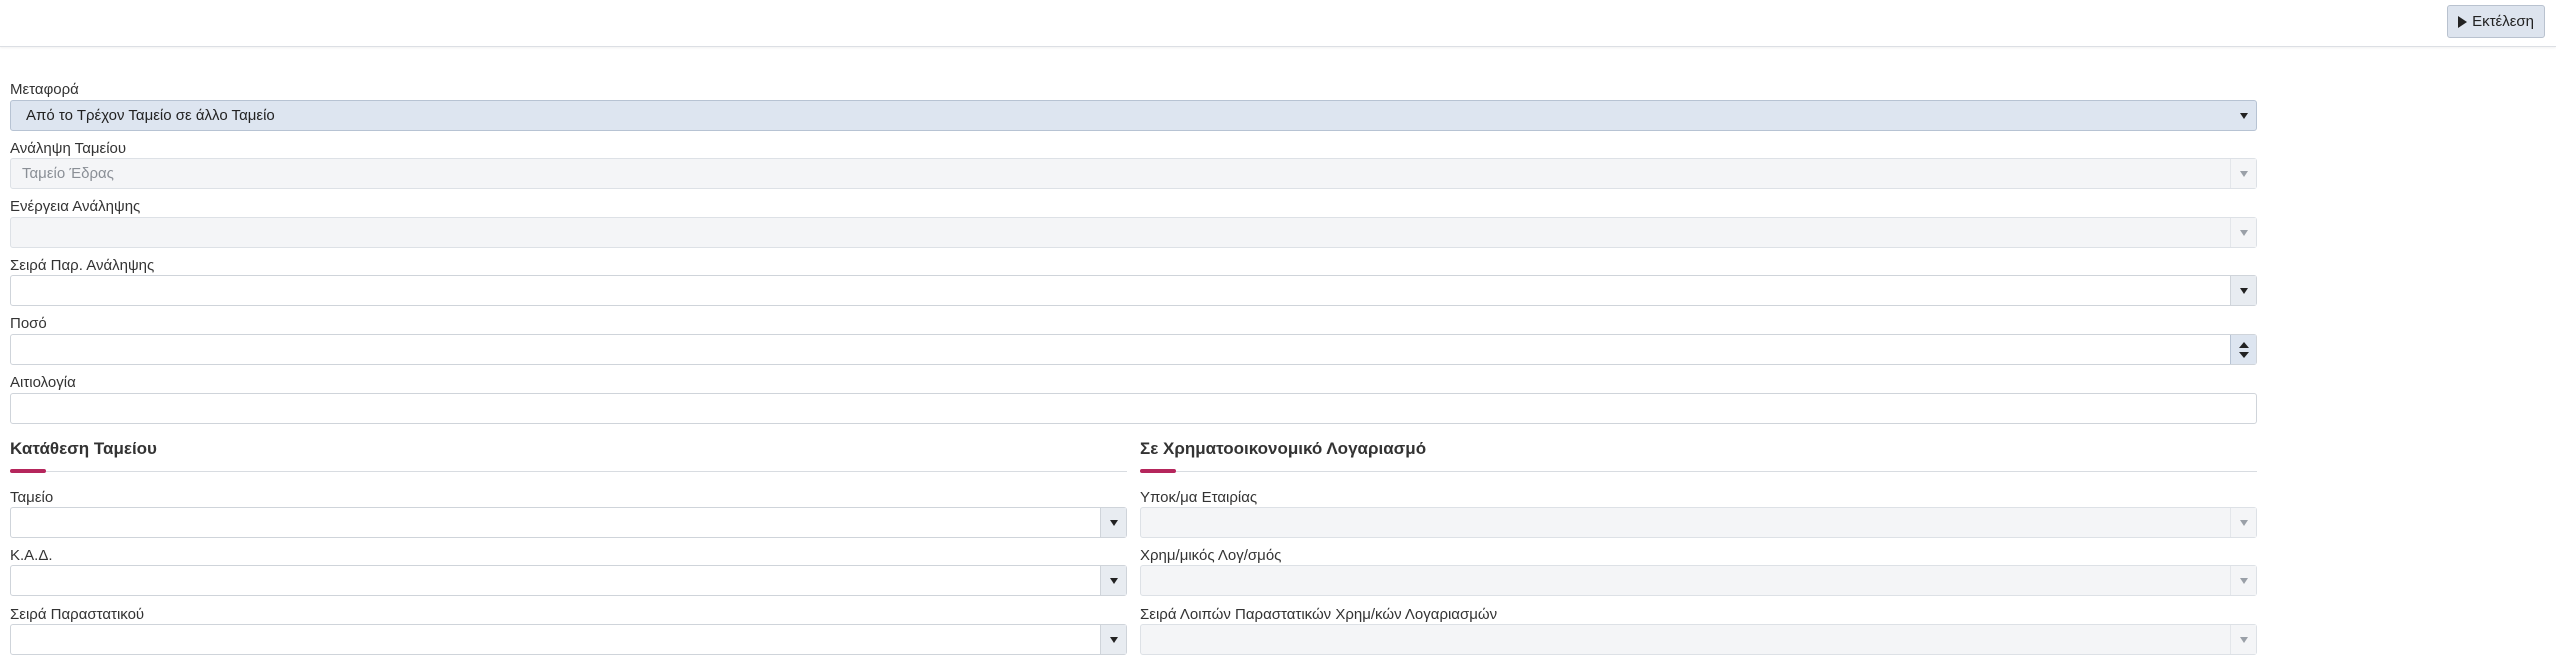  What do you see at coordinates (2243, 349) in the screenshot?
I see `amount-stepper` at bounding box center [2243, 349].